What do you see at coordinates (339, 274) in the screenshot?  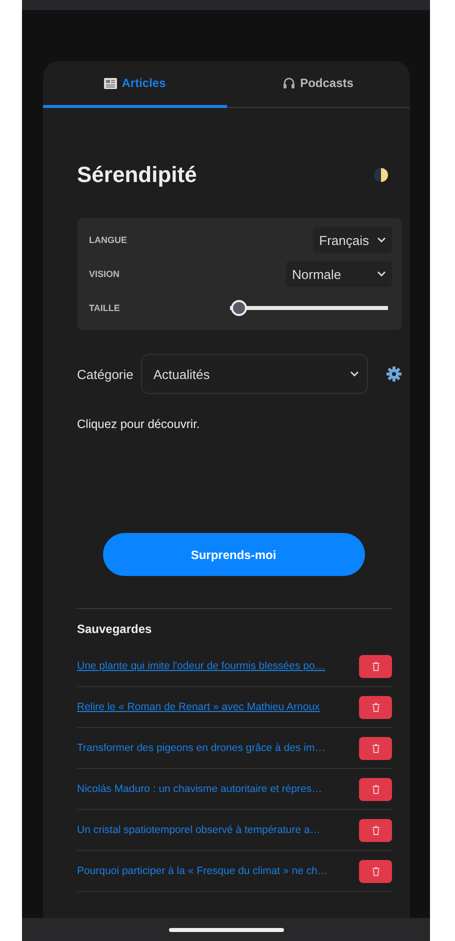 I see `vision-select: Normale` at bounding box center [339, 274].